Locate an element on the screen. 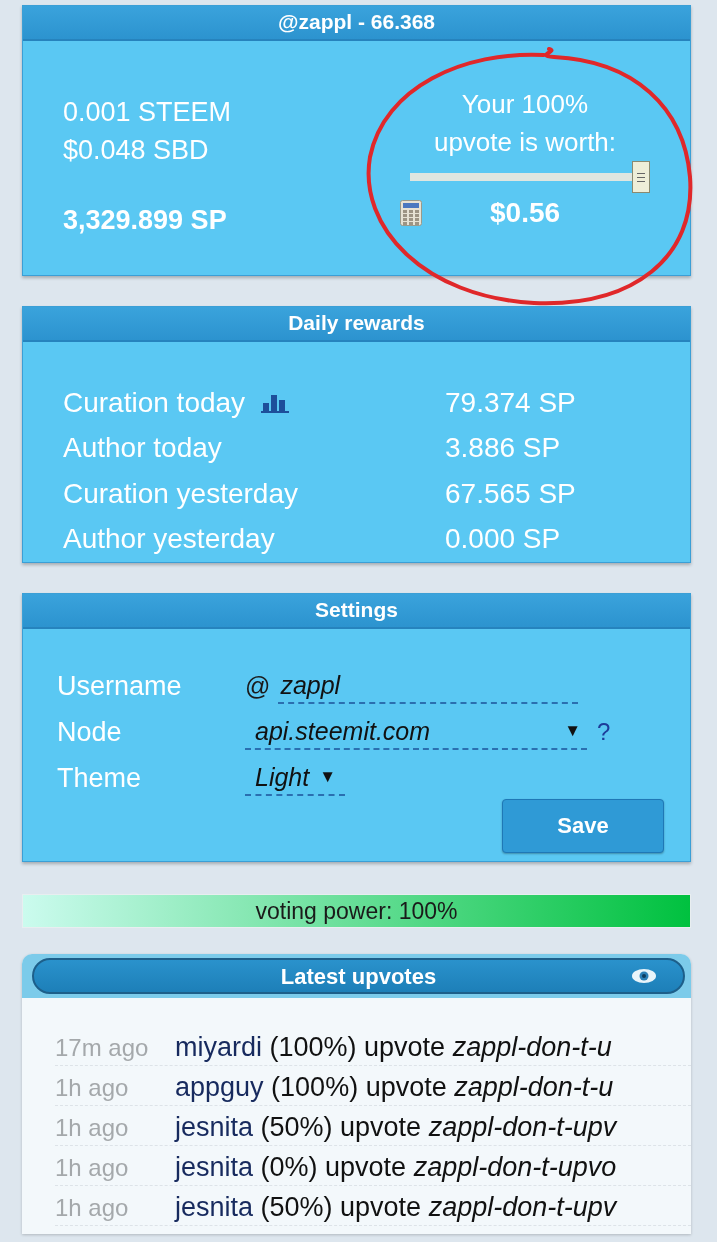 This screenshot has width=717, height=1242. sbd-balance: $0.048 SBD is located at coordinates (136, 150).